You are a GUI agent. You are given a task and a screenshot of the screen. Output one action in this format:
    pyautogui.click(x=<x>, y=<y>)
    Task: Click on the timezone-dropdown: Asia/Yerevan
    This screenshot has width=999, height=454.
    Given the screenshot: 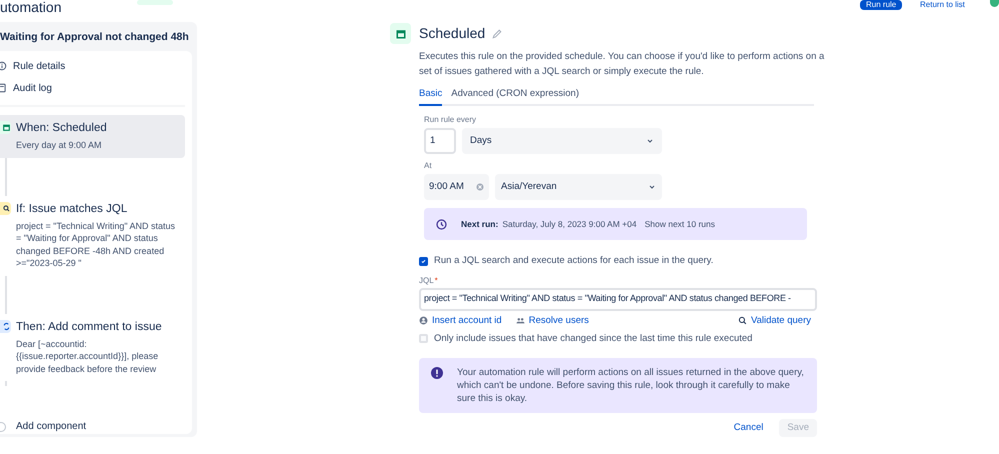 What is the action you would take?
    pyautogui.click(x=578, y=187)
    